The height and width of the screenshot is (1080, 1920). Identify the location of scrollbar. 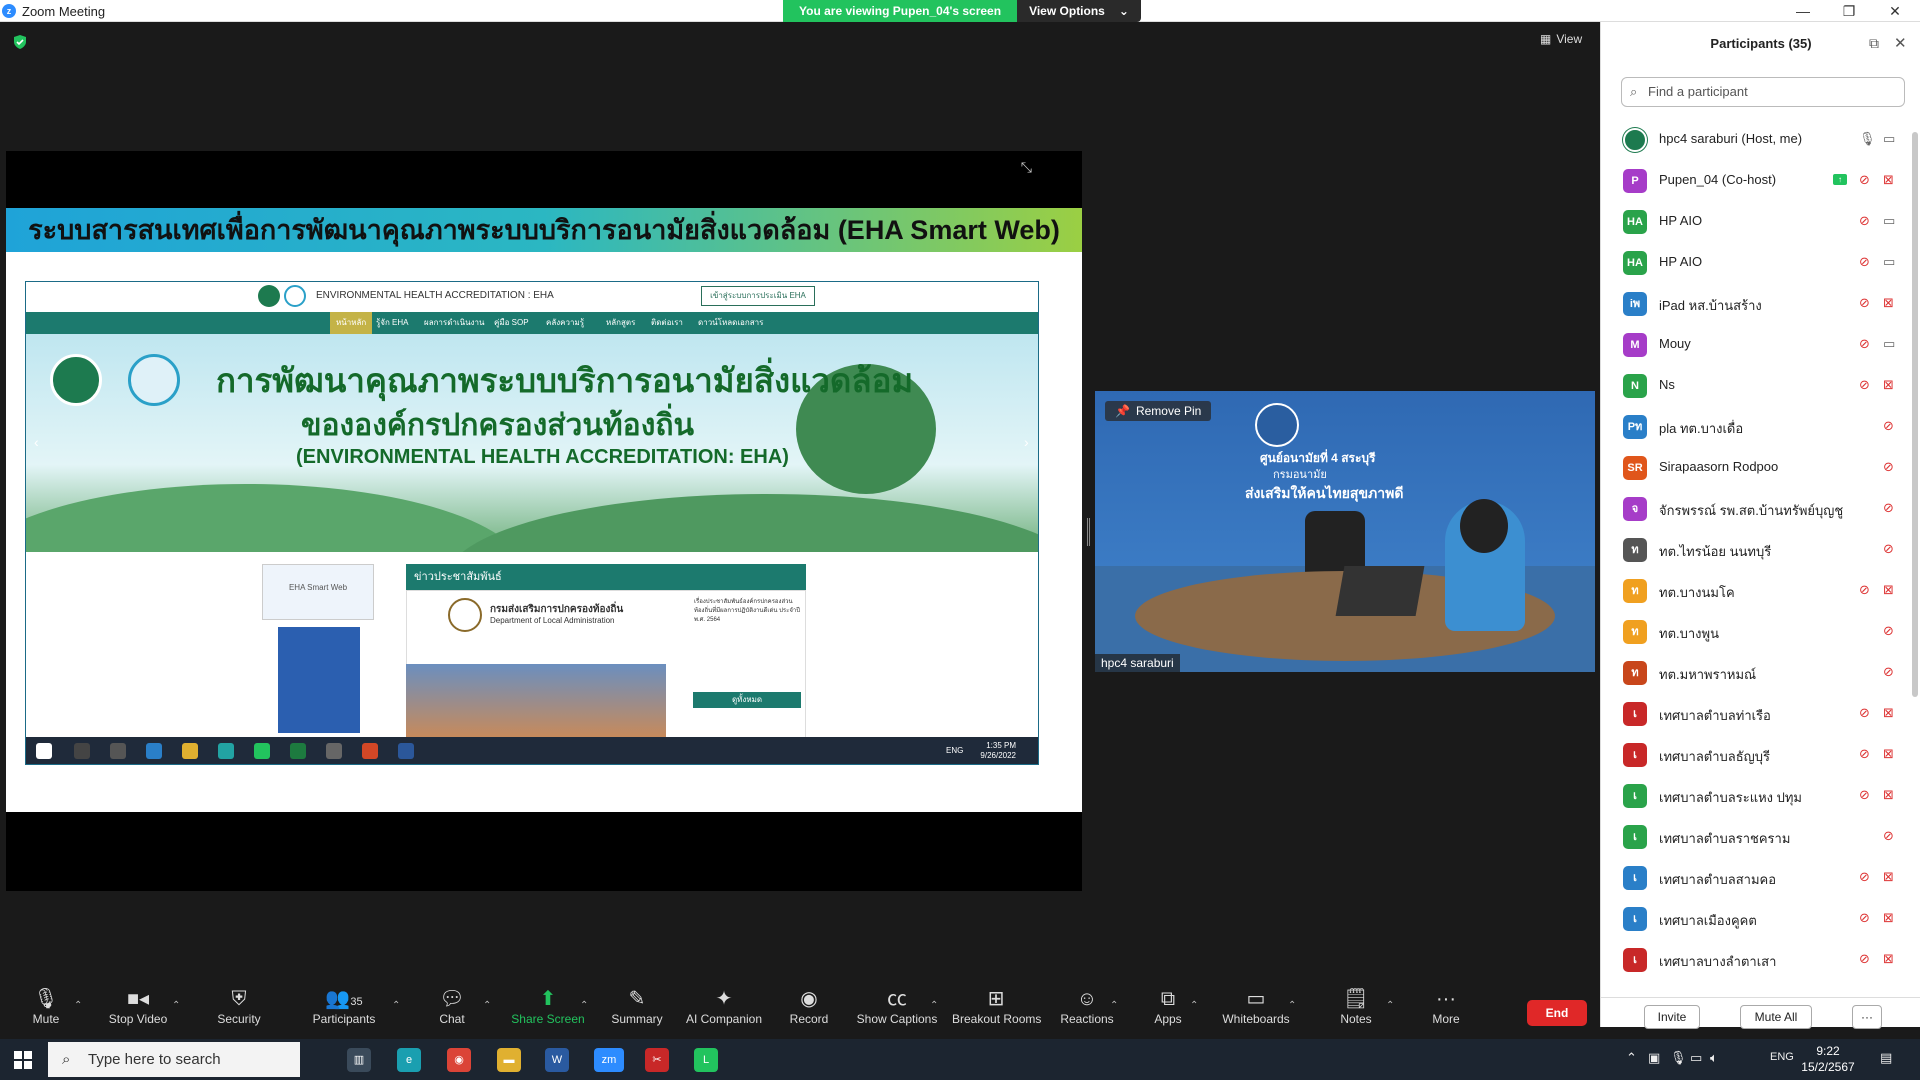
(1915, 414).